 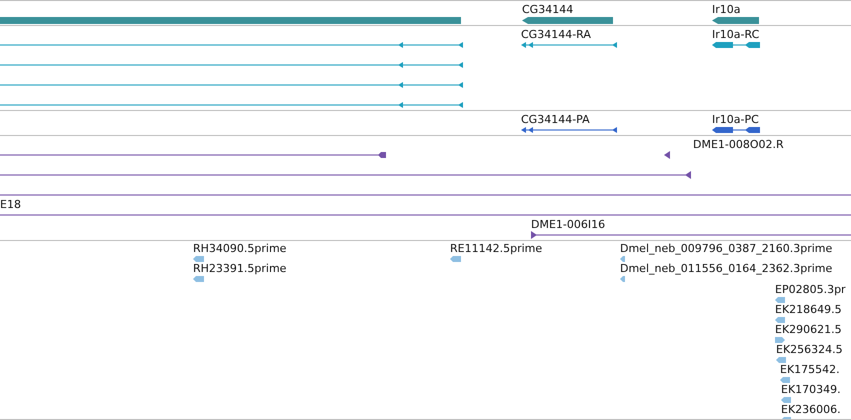 What do you see at coordinates (10, 204) in the screenshot?
I see `feature-label: E18` at bounding box center [10, 204].